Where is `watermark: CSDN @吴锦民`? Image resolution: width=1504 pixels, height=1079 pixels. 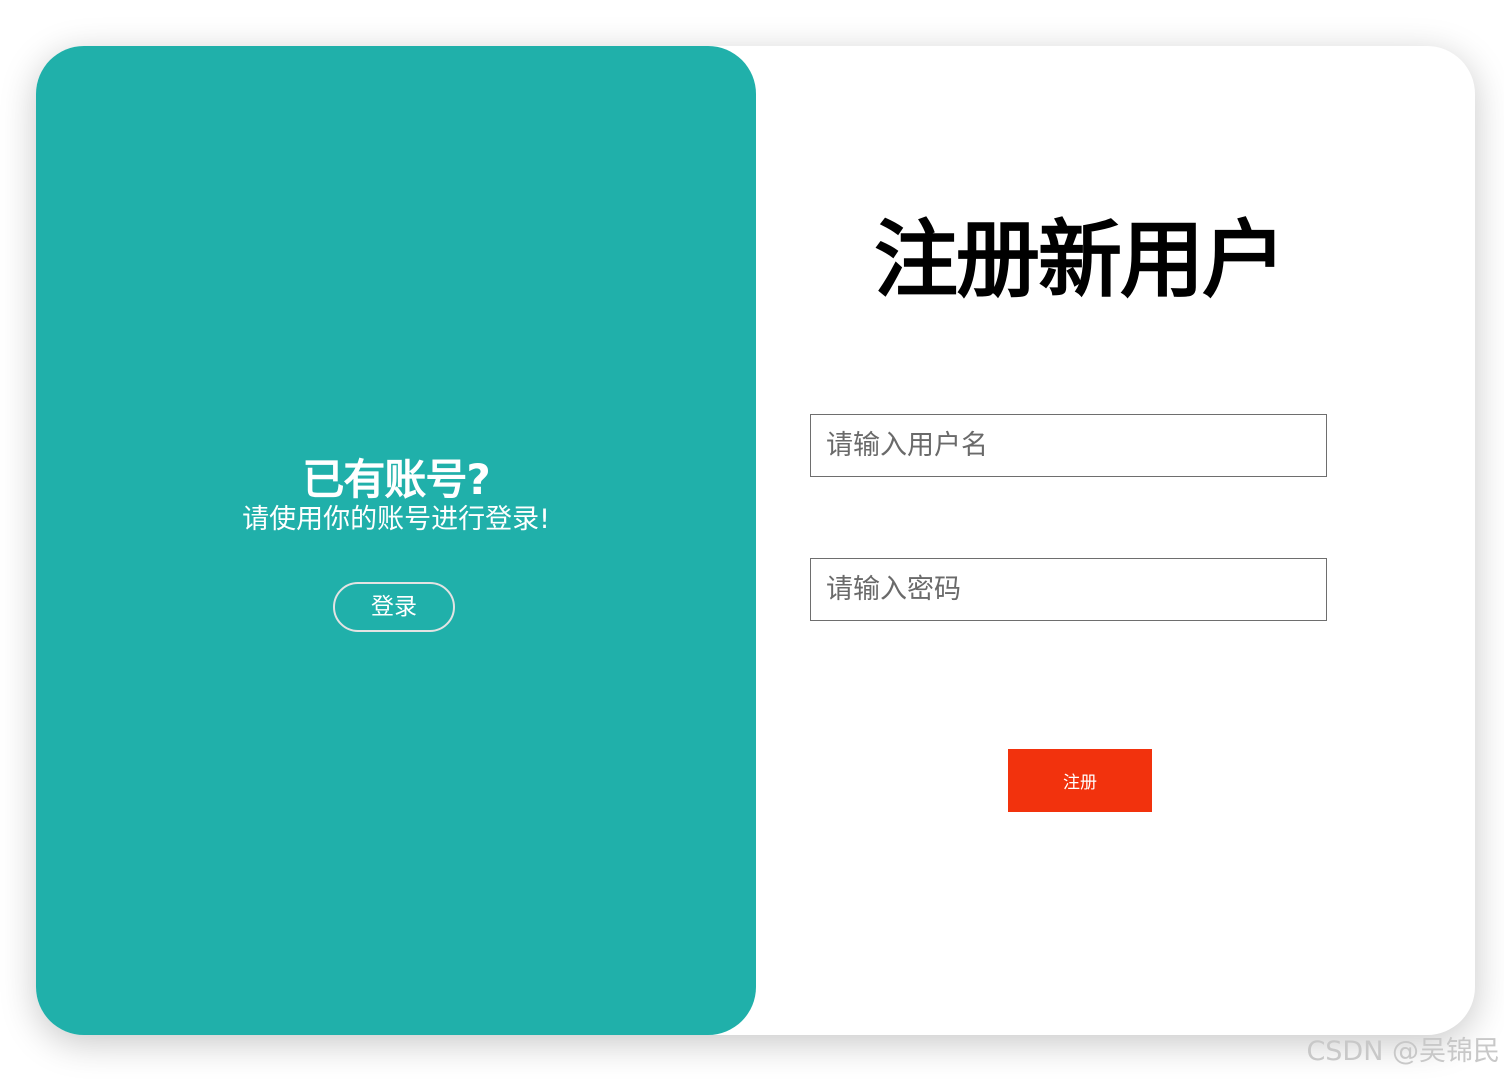
watermark: CSDN @吴锦民 is located at coordinates (1403, 1051).